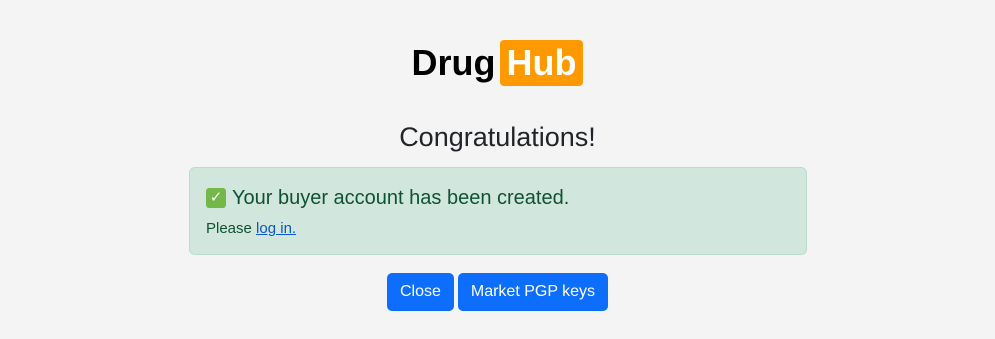  Describe the element at coordinates (497, 137) in the screenshot. I see `page-title: Congratulations!` at that location.